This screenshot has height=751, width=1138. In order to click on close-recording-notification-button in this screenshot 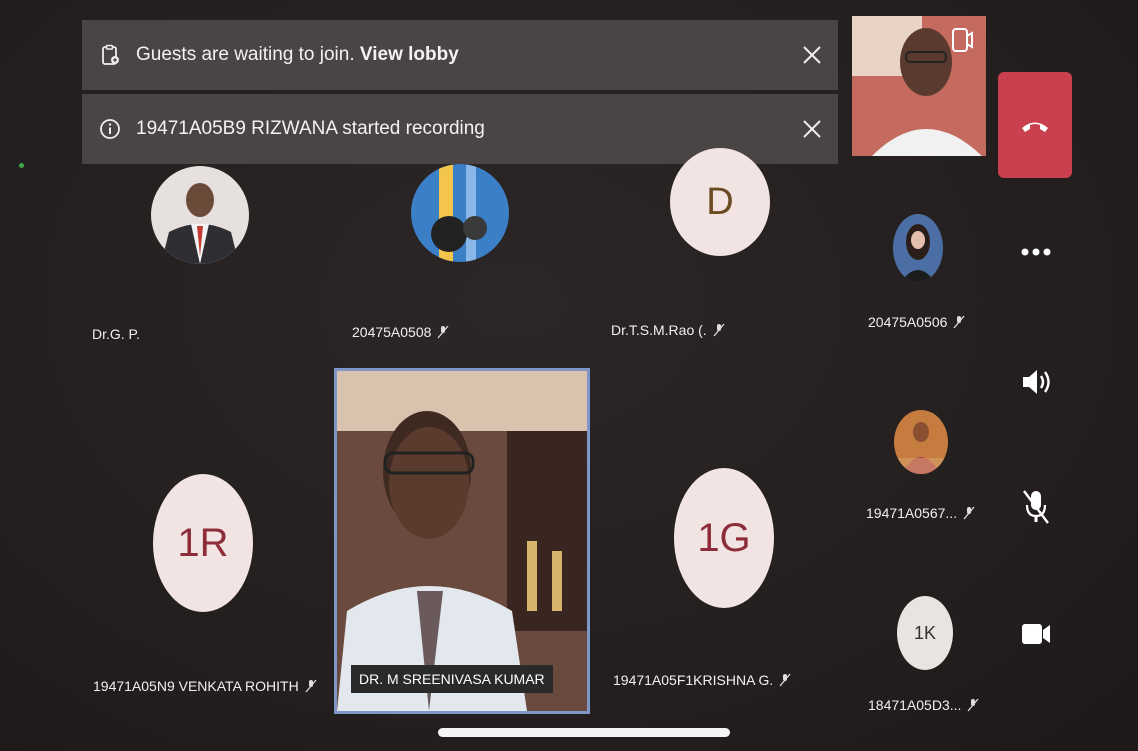, I will do `click(812, 129)`.